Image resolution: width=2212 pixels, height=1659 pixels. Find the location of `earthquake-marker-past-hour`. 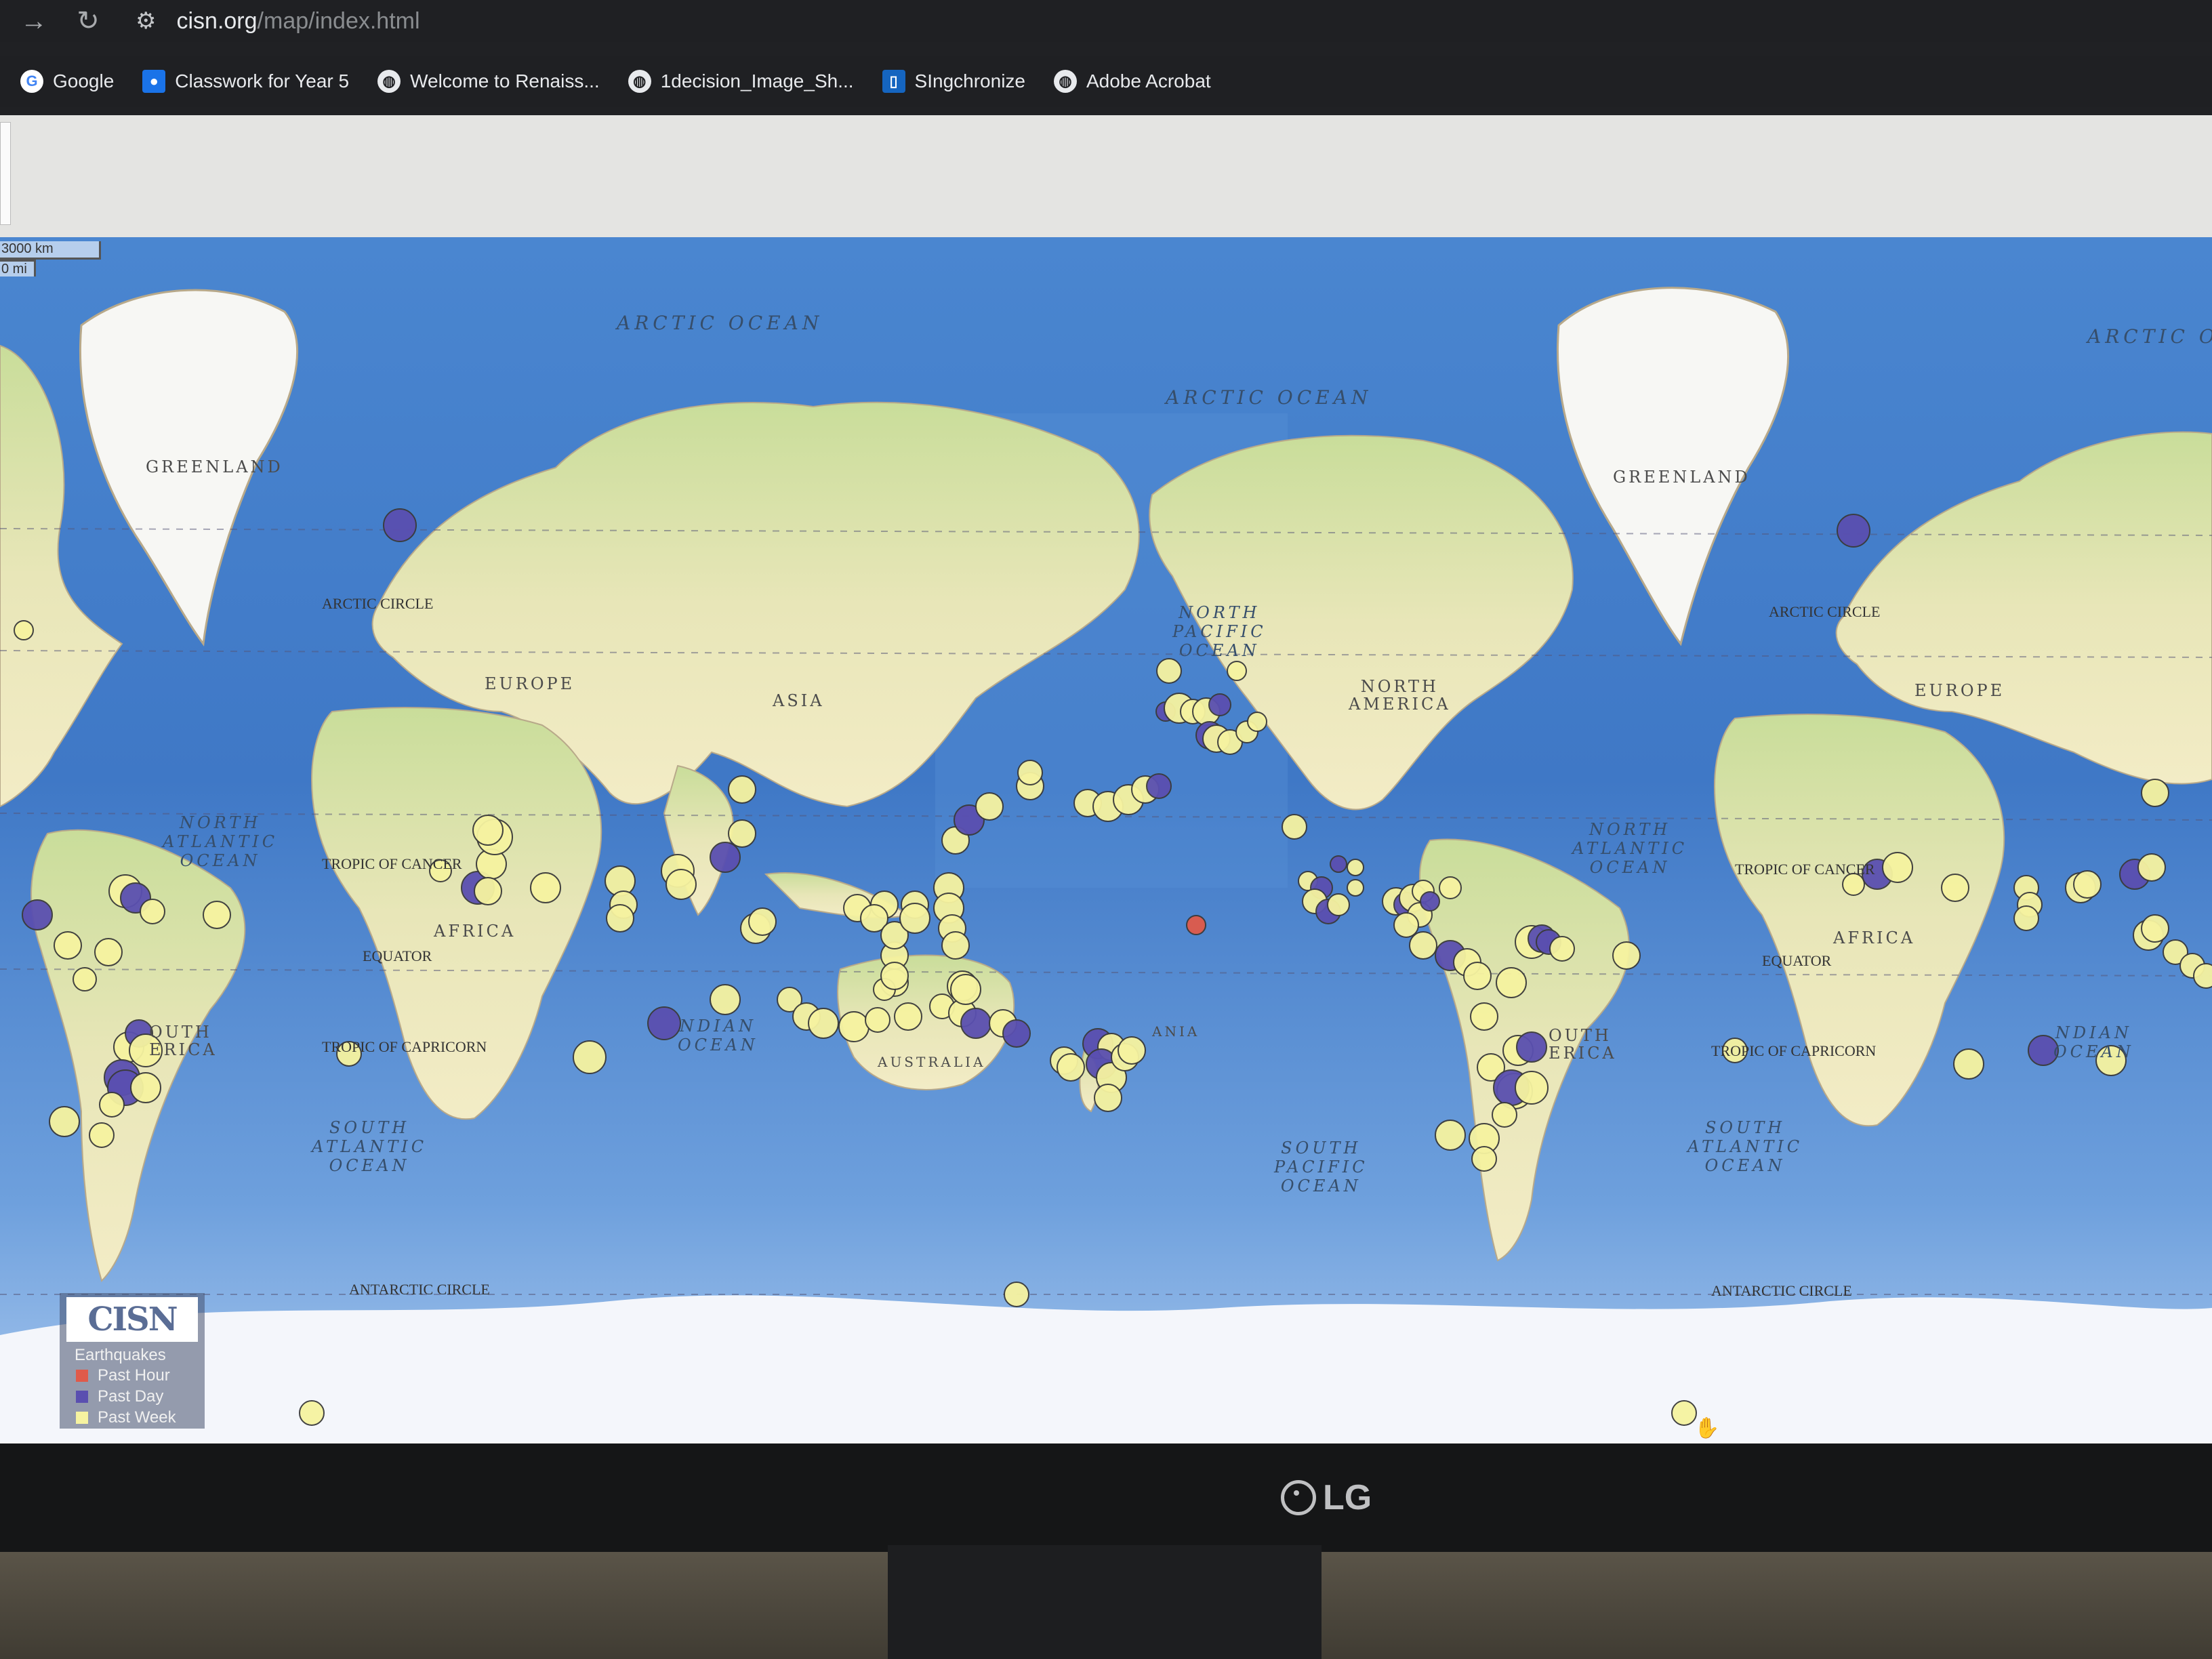

earthquake-marker-past-hour is located at coordinates (1196, 925).